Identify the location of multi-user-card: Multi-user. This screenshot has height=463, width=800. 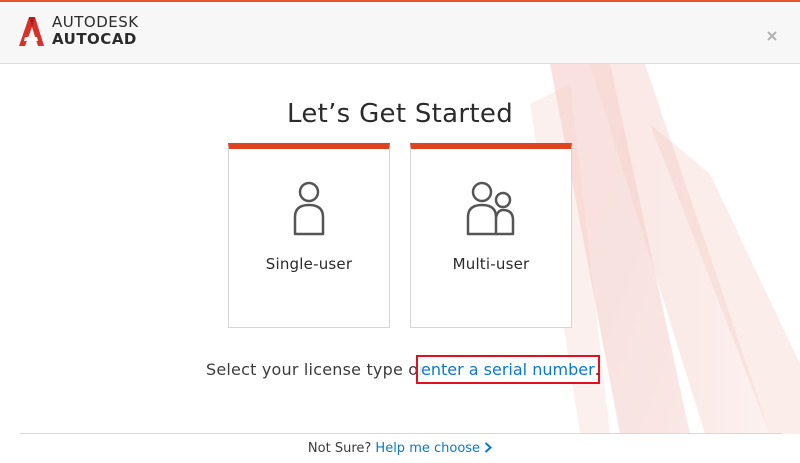
(491, 235).